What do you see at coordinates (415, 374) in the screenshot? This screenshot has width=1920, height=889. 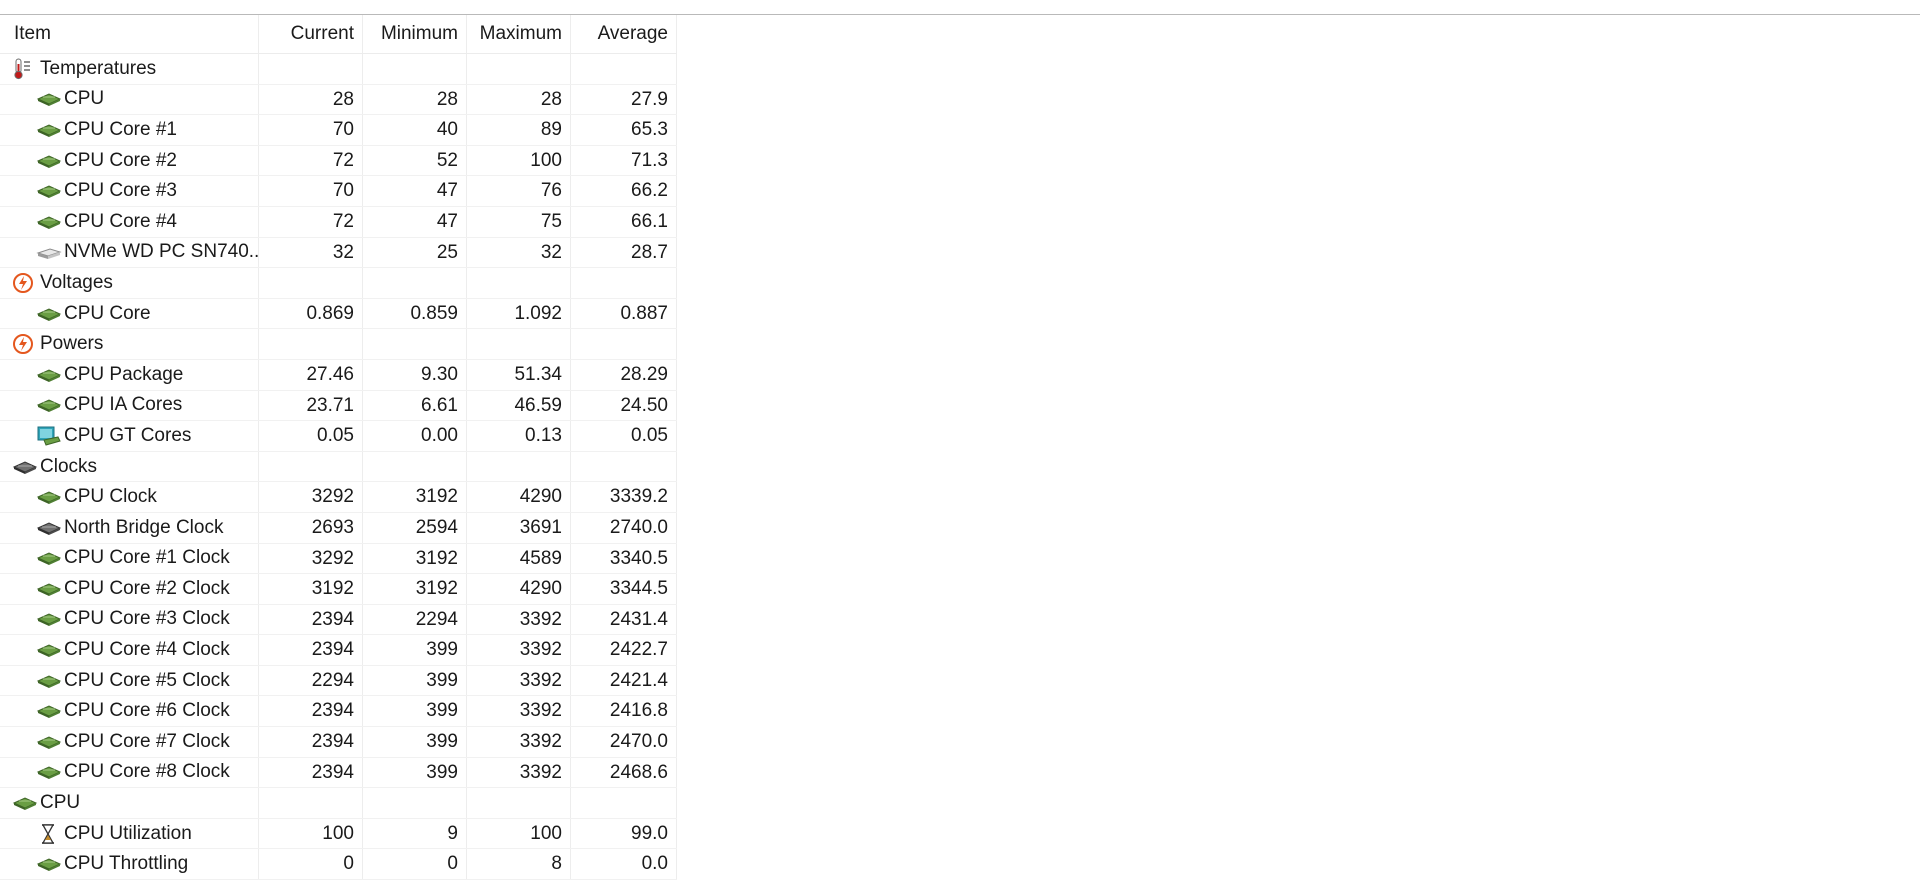 I see `minimum-value: 9.30` at bounding box center [415, 374].